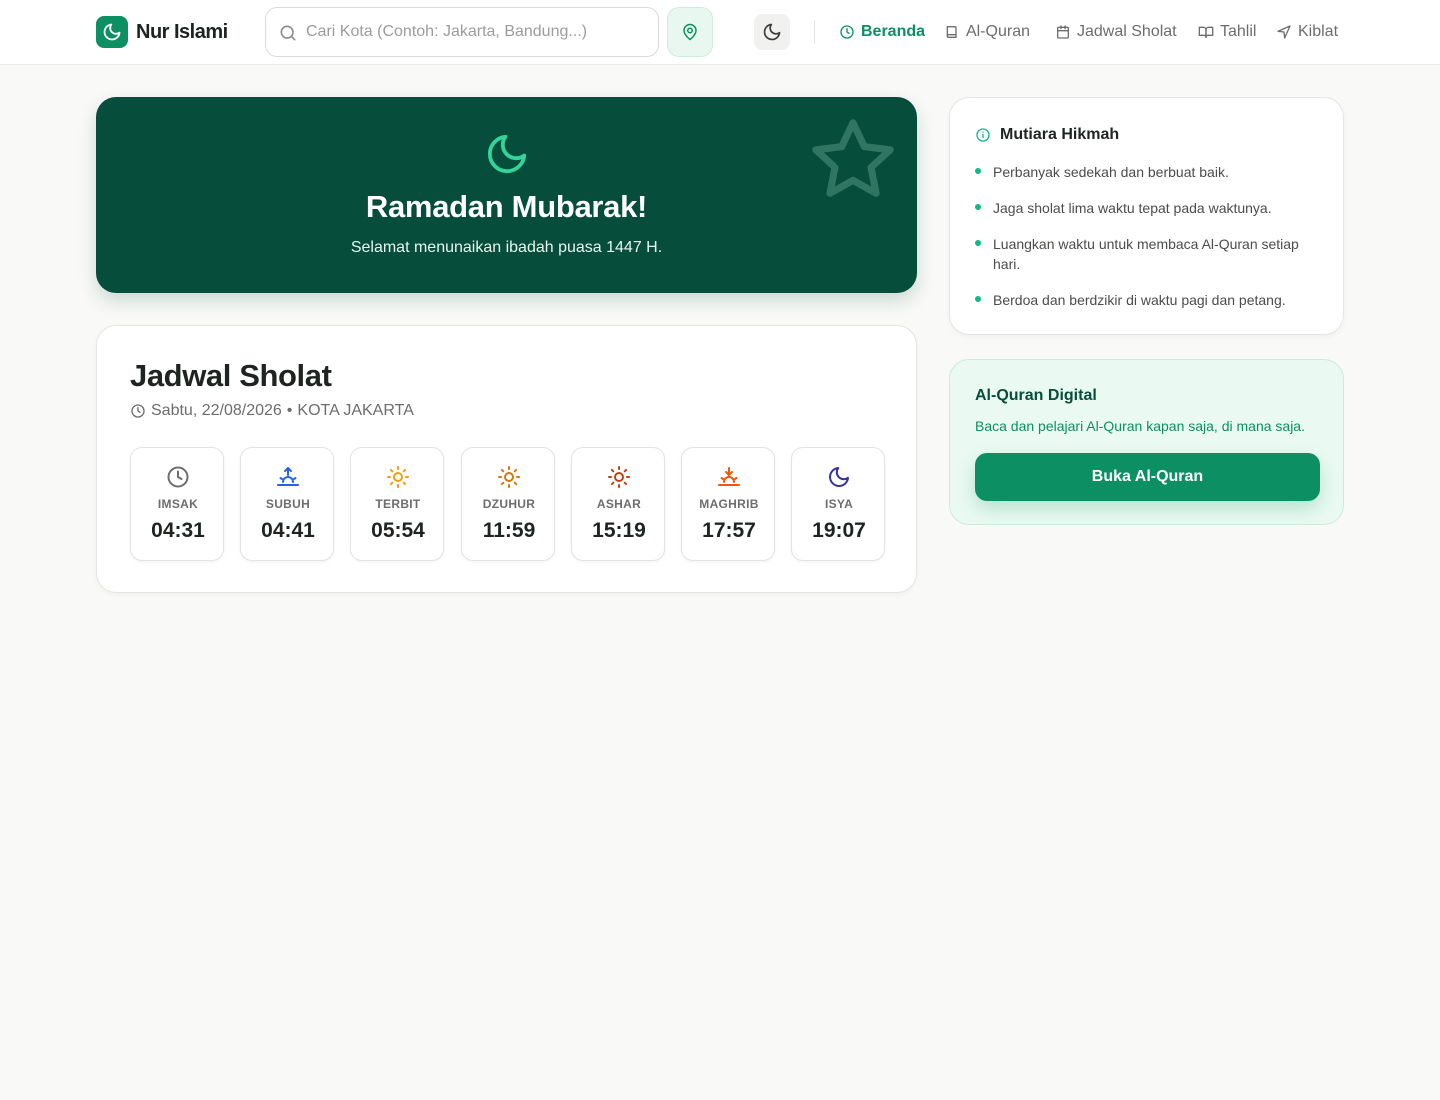 This screenshot has height=1100, width=1440. What do you see at coordinates (1238, 31) in the screenshot?
I see `nav-label: Tahlil` at bounding box center [1238, 31].